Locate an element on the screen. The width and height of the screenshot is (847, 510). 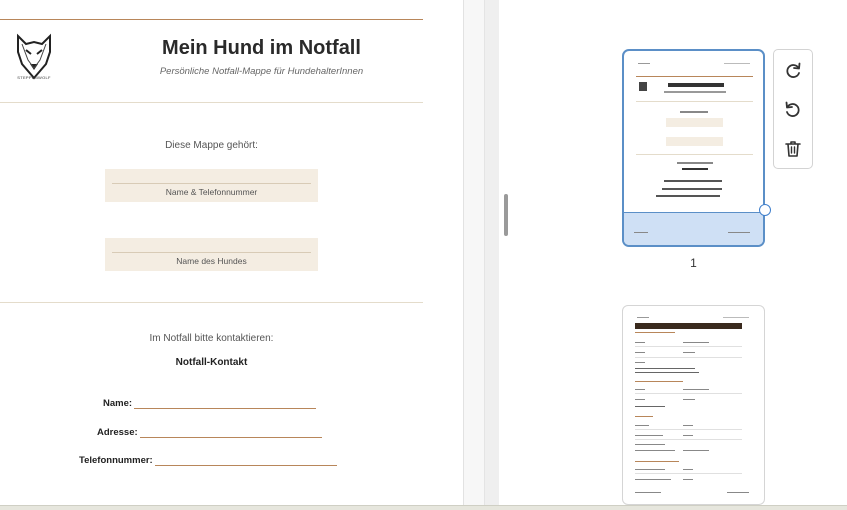
rotate-left-button is located at coordinates (793, 110).